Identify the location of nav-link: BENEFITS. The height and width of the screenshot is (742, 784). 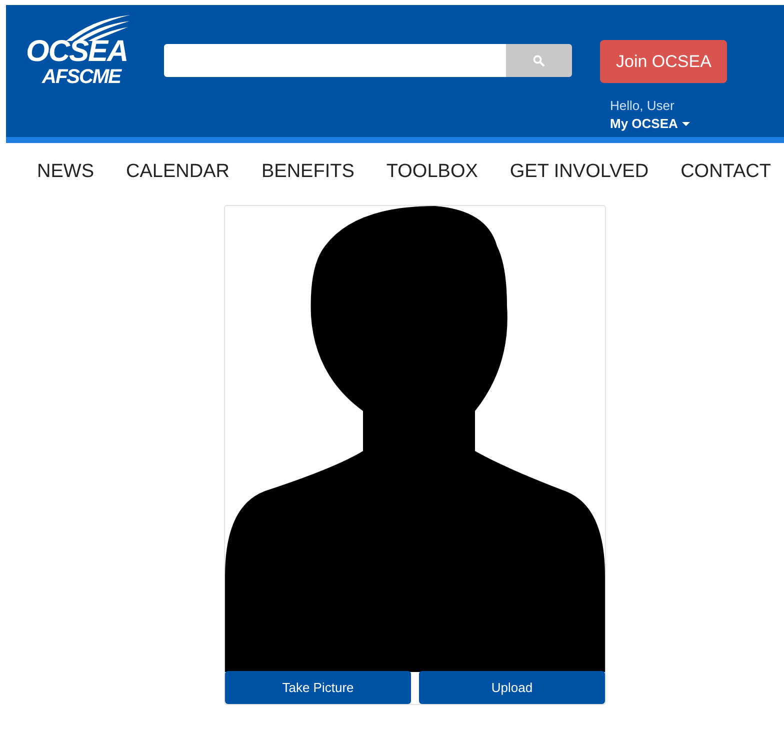
(307, 173).